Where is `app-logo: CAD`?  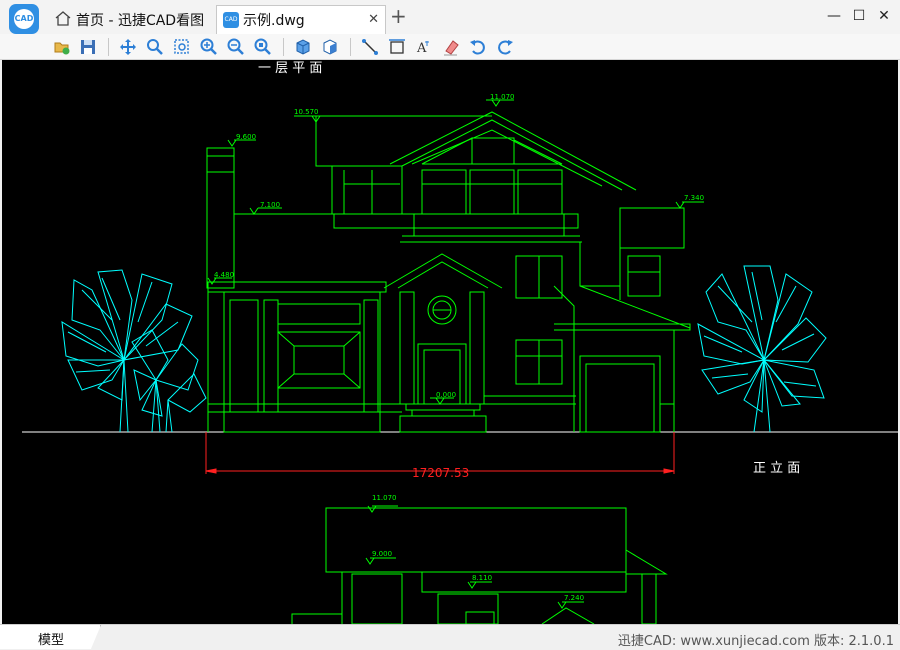
app-logo: CAD is located at coordinates (24, 19).